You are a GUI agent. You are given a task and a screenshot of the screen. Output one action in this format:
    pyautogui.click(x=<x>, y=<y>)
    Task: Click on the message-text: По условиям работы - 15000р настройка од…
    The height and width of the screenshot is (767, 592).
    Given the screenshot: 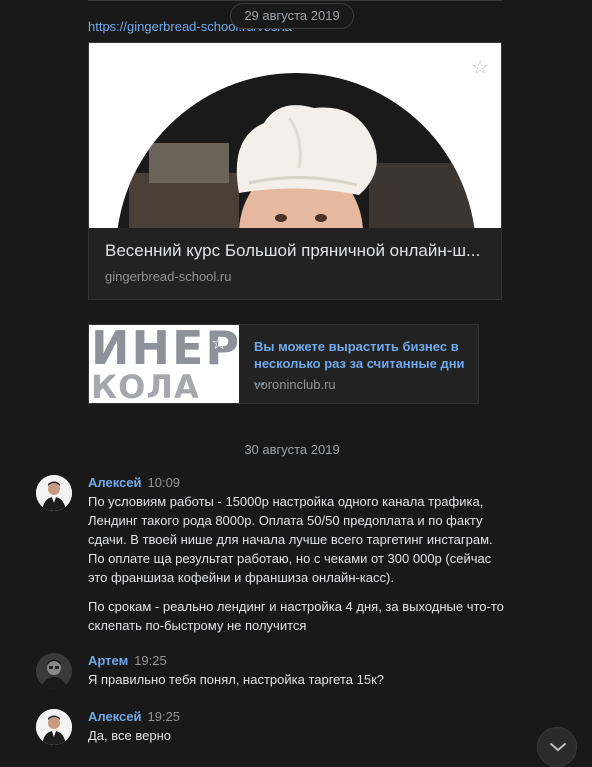 What is the action you would take?
    pyautogui.click(x=290, y=539)
    